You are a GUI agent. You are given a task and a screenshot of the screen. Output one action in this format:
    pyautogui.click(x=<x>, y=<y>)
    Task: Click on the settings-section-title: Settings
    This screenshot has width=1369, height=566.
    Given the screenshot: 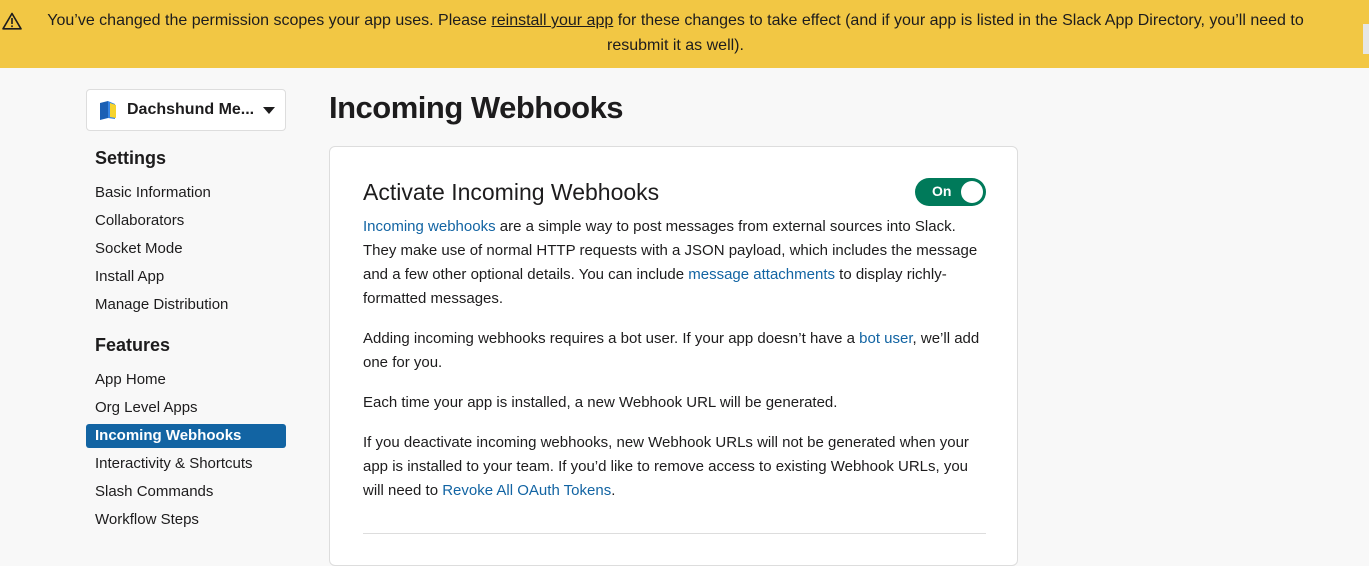 What is the action you would take?
    pyautogui.click(x=131, y=158)
    